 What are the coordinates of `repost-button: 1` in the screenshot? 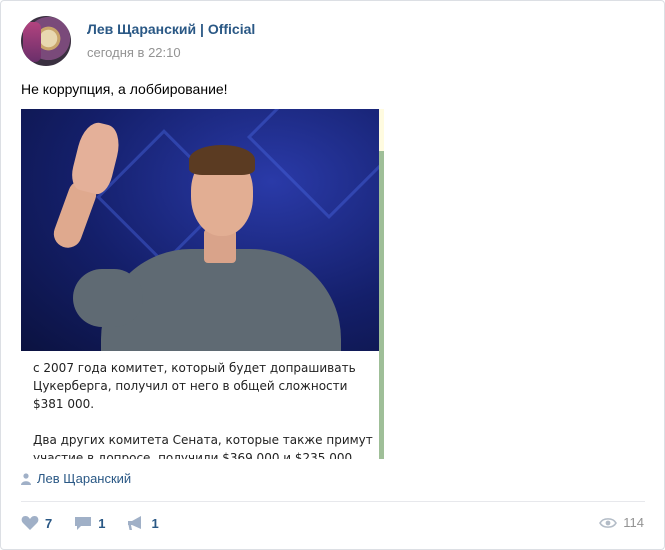 It's located at (143, 523).